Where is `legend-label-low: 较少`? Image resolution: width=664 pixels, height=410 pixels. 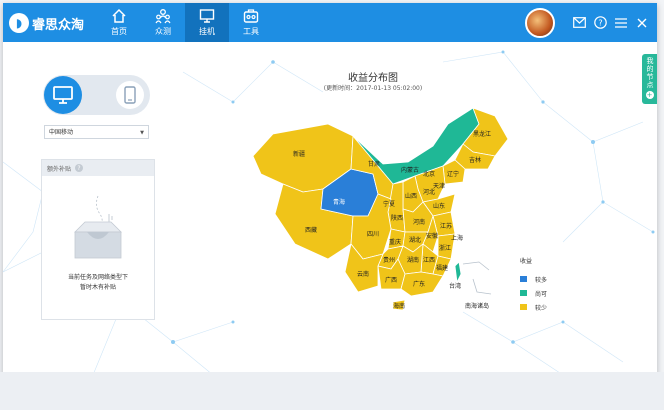 legend-label-low: 较少 is located at coordinates (541, 308).